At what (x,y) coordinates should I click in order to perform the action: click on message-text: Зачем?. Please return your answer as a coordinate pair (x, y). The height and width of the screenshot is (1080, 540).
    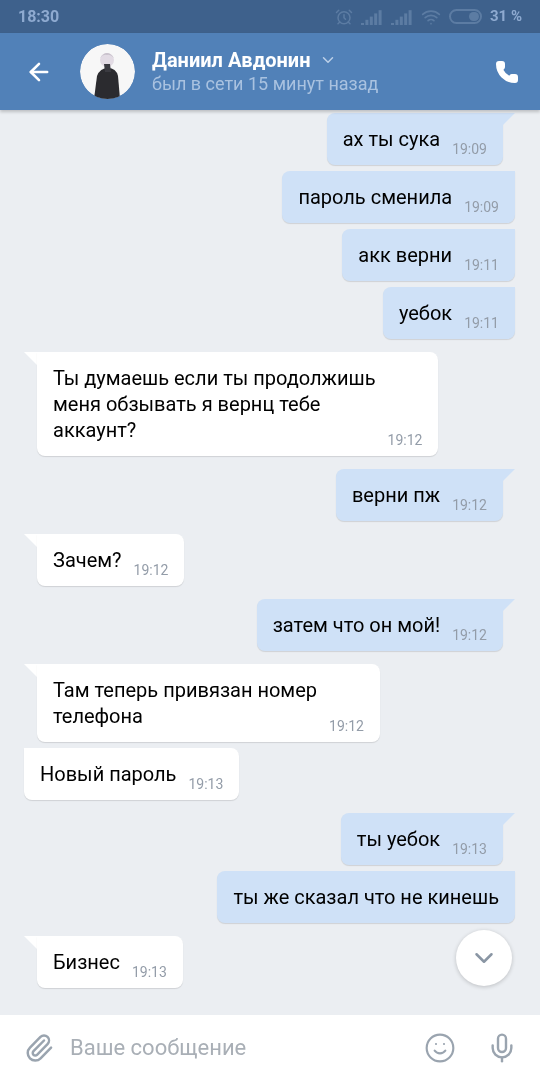
    Looking at the image, I should click on (87, 560).